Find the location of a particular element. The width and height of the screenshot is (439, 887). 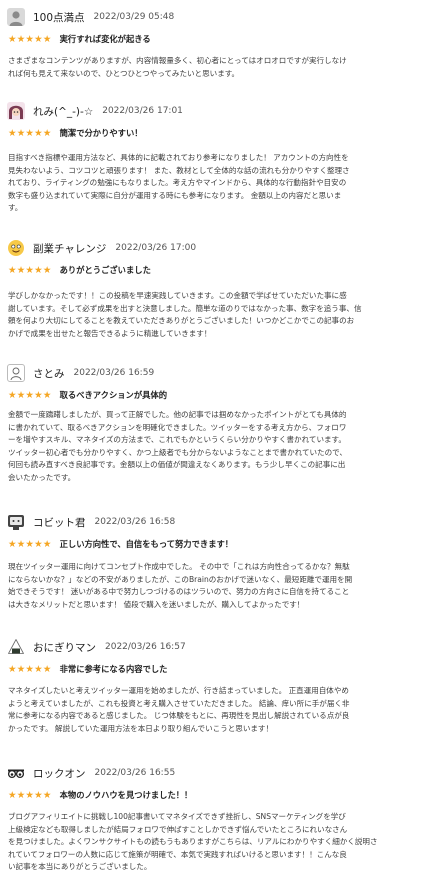

review-header: おにぎりマン 2022/03/26 16:57 is located at coordinates (96, 647).